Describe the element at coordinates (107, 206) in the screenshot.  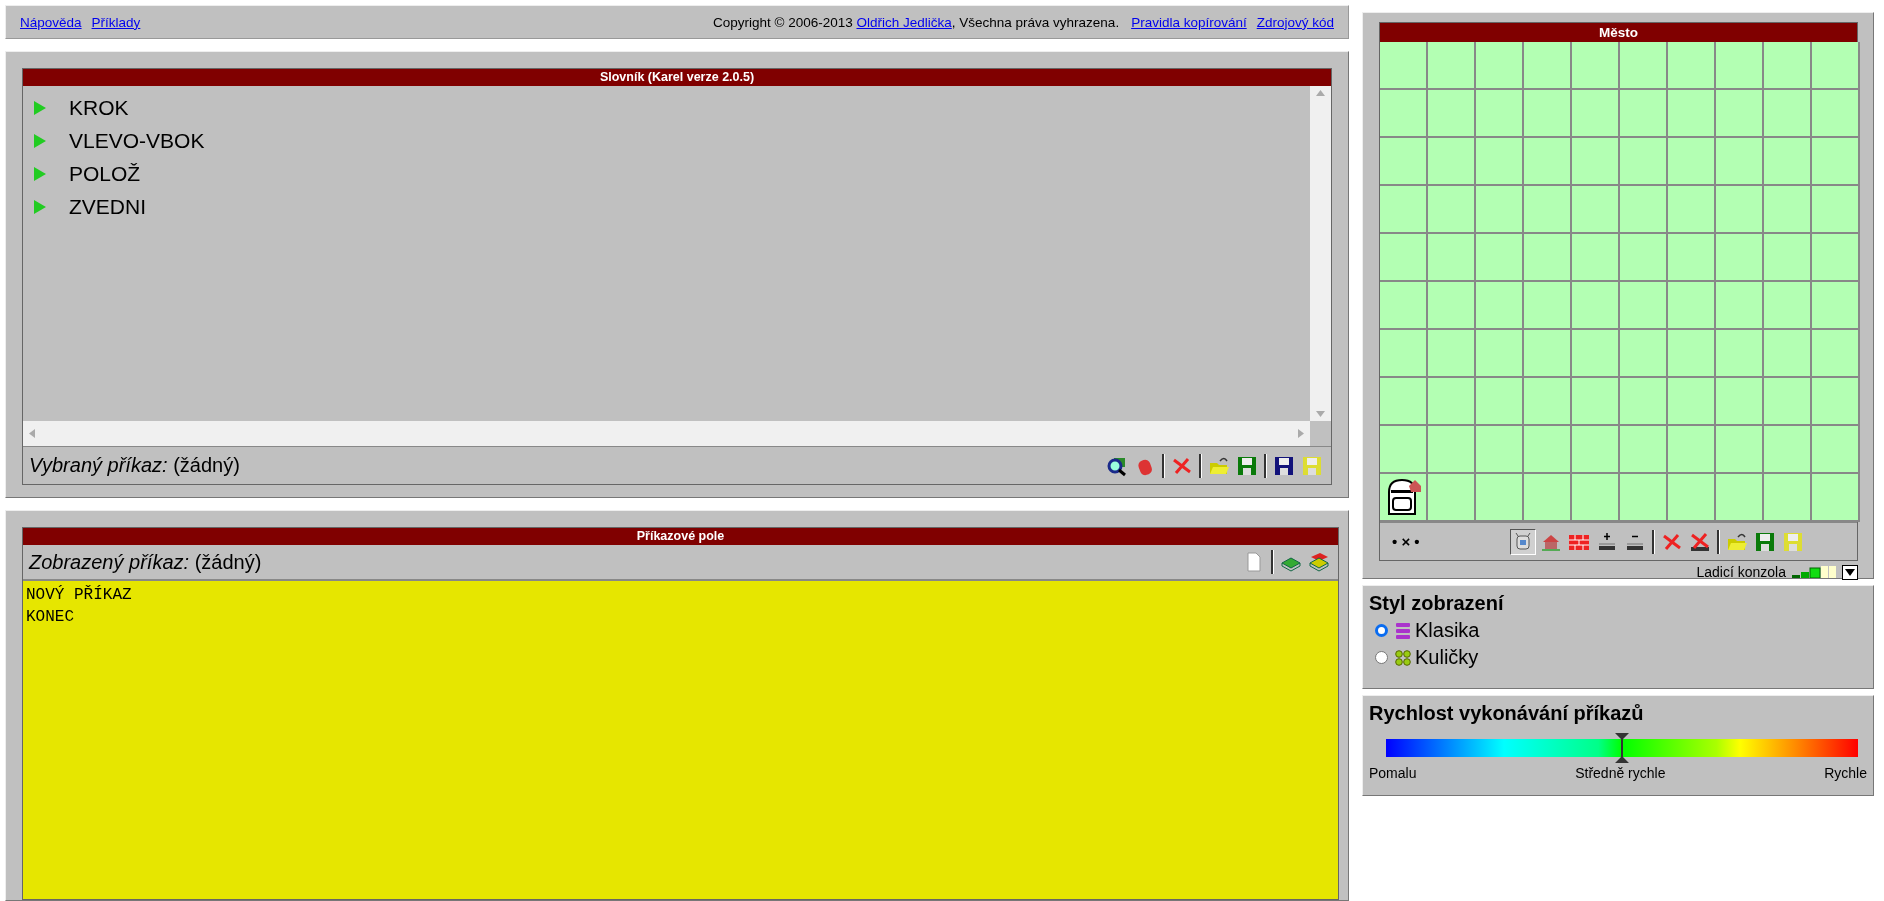
I see `command-item: ZVEDNI` at that location.